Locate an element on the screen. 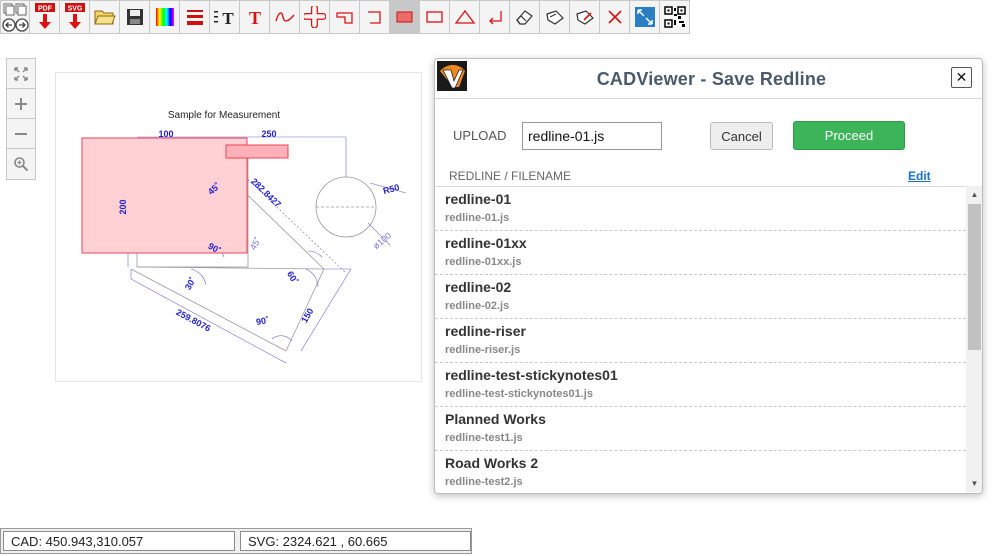  redline-filename: redline-01xx.js is located at coordinates (483, 262).